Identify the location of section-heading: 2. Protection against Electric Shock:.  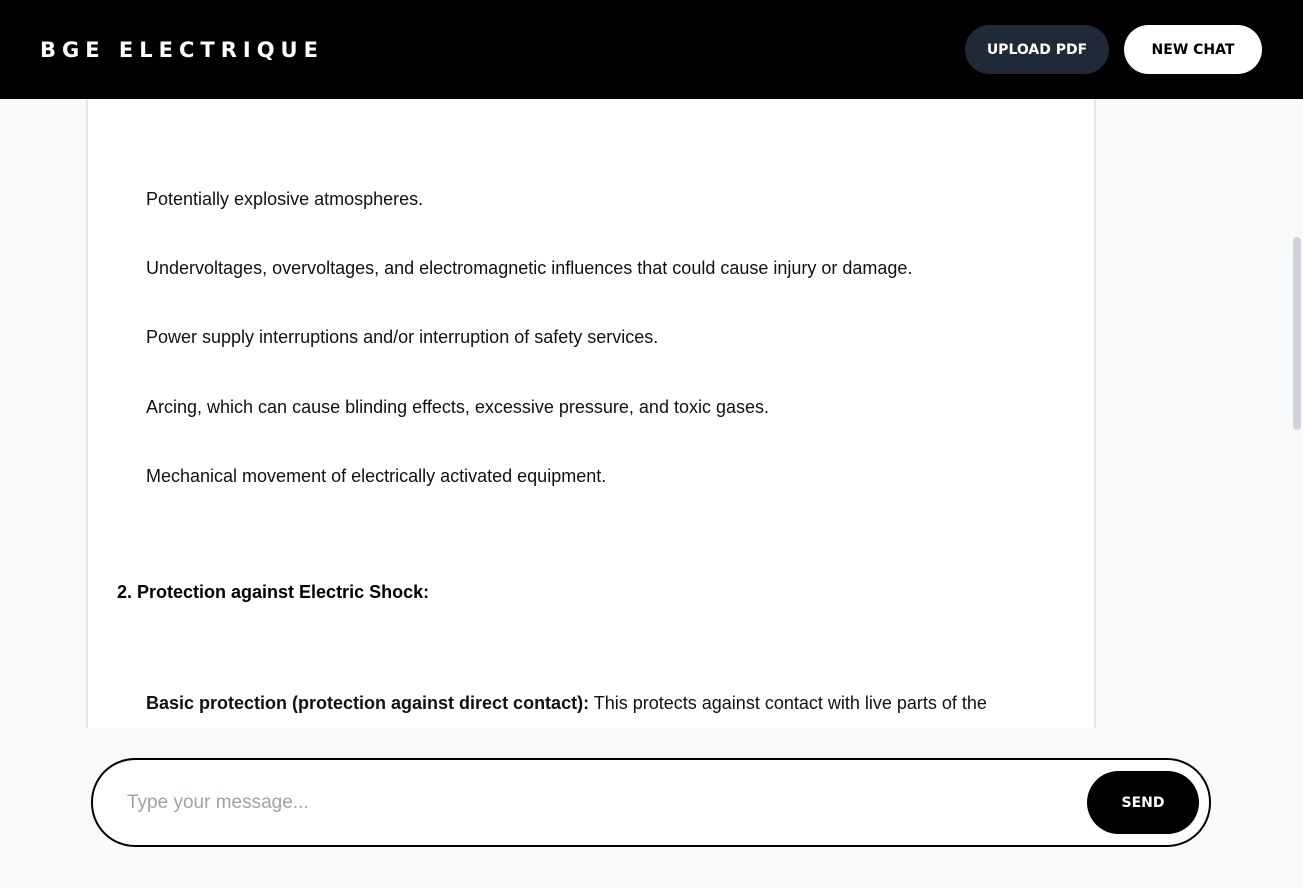
(273, 592).